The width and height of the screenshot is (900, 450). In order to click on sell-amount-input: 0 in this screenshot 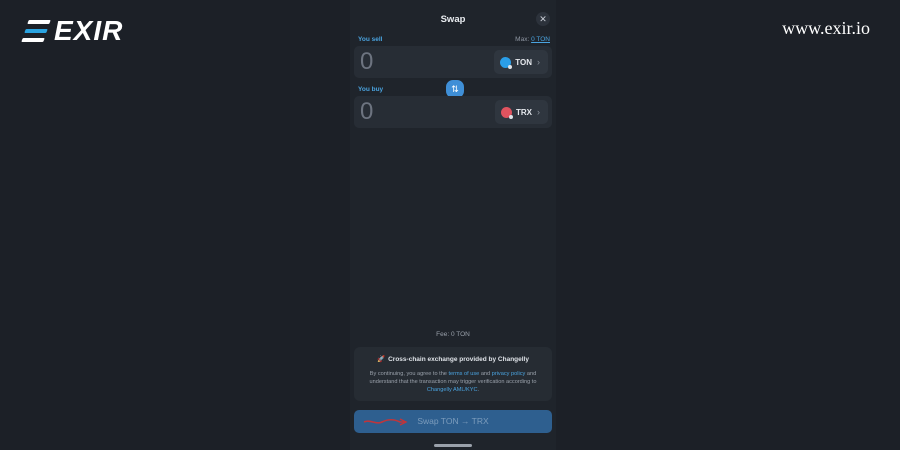, I will do `click(366, 62)`.